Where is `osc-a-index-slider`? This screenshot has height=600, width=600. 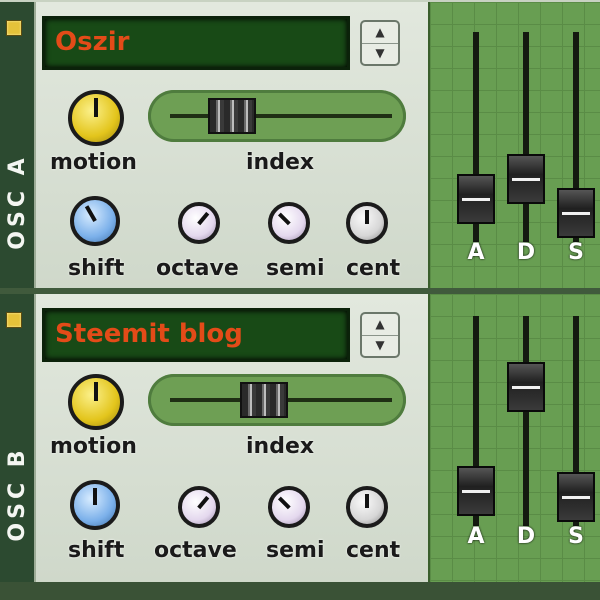 osc-a-index-slider is located at coordinates (277, 116).